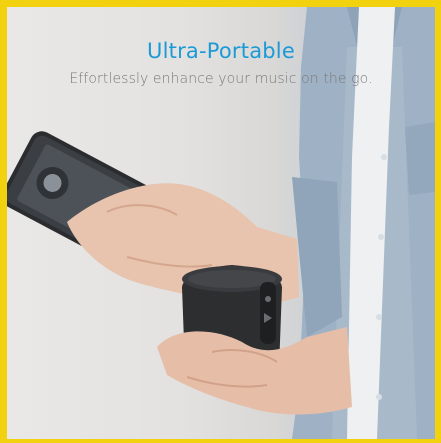 Image resolution: width=441 pixels, height=443 pixels. I want to click on headline: Ultra-Portable, so click(221, 51).